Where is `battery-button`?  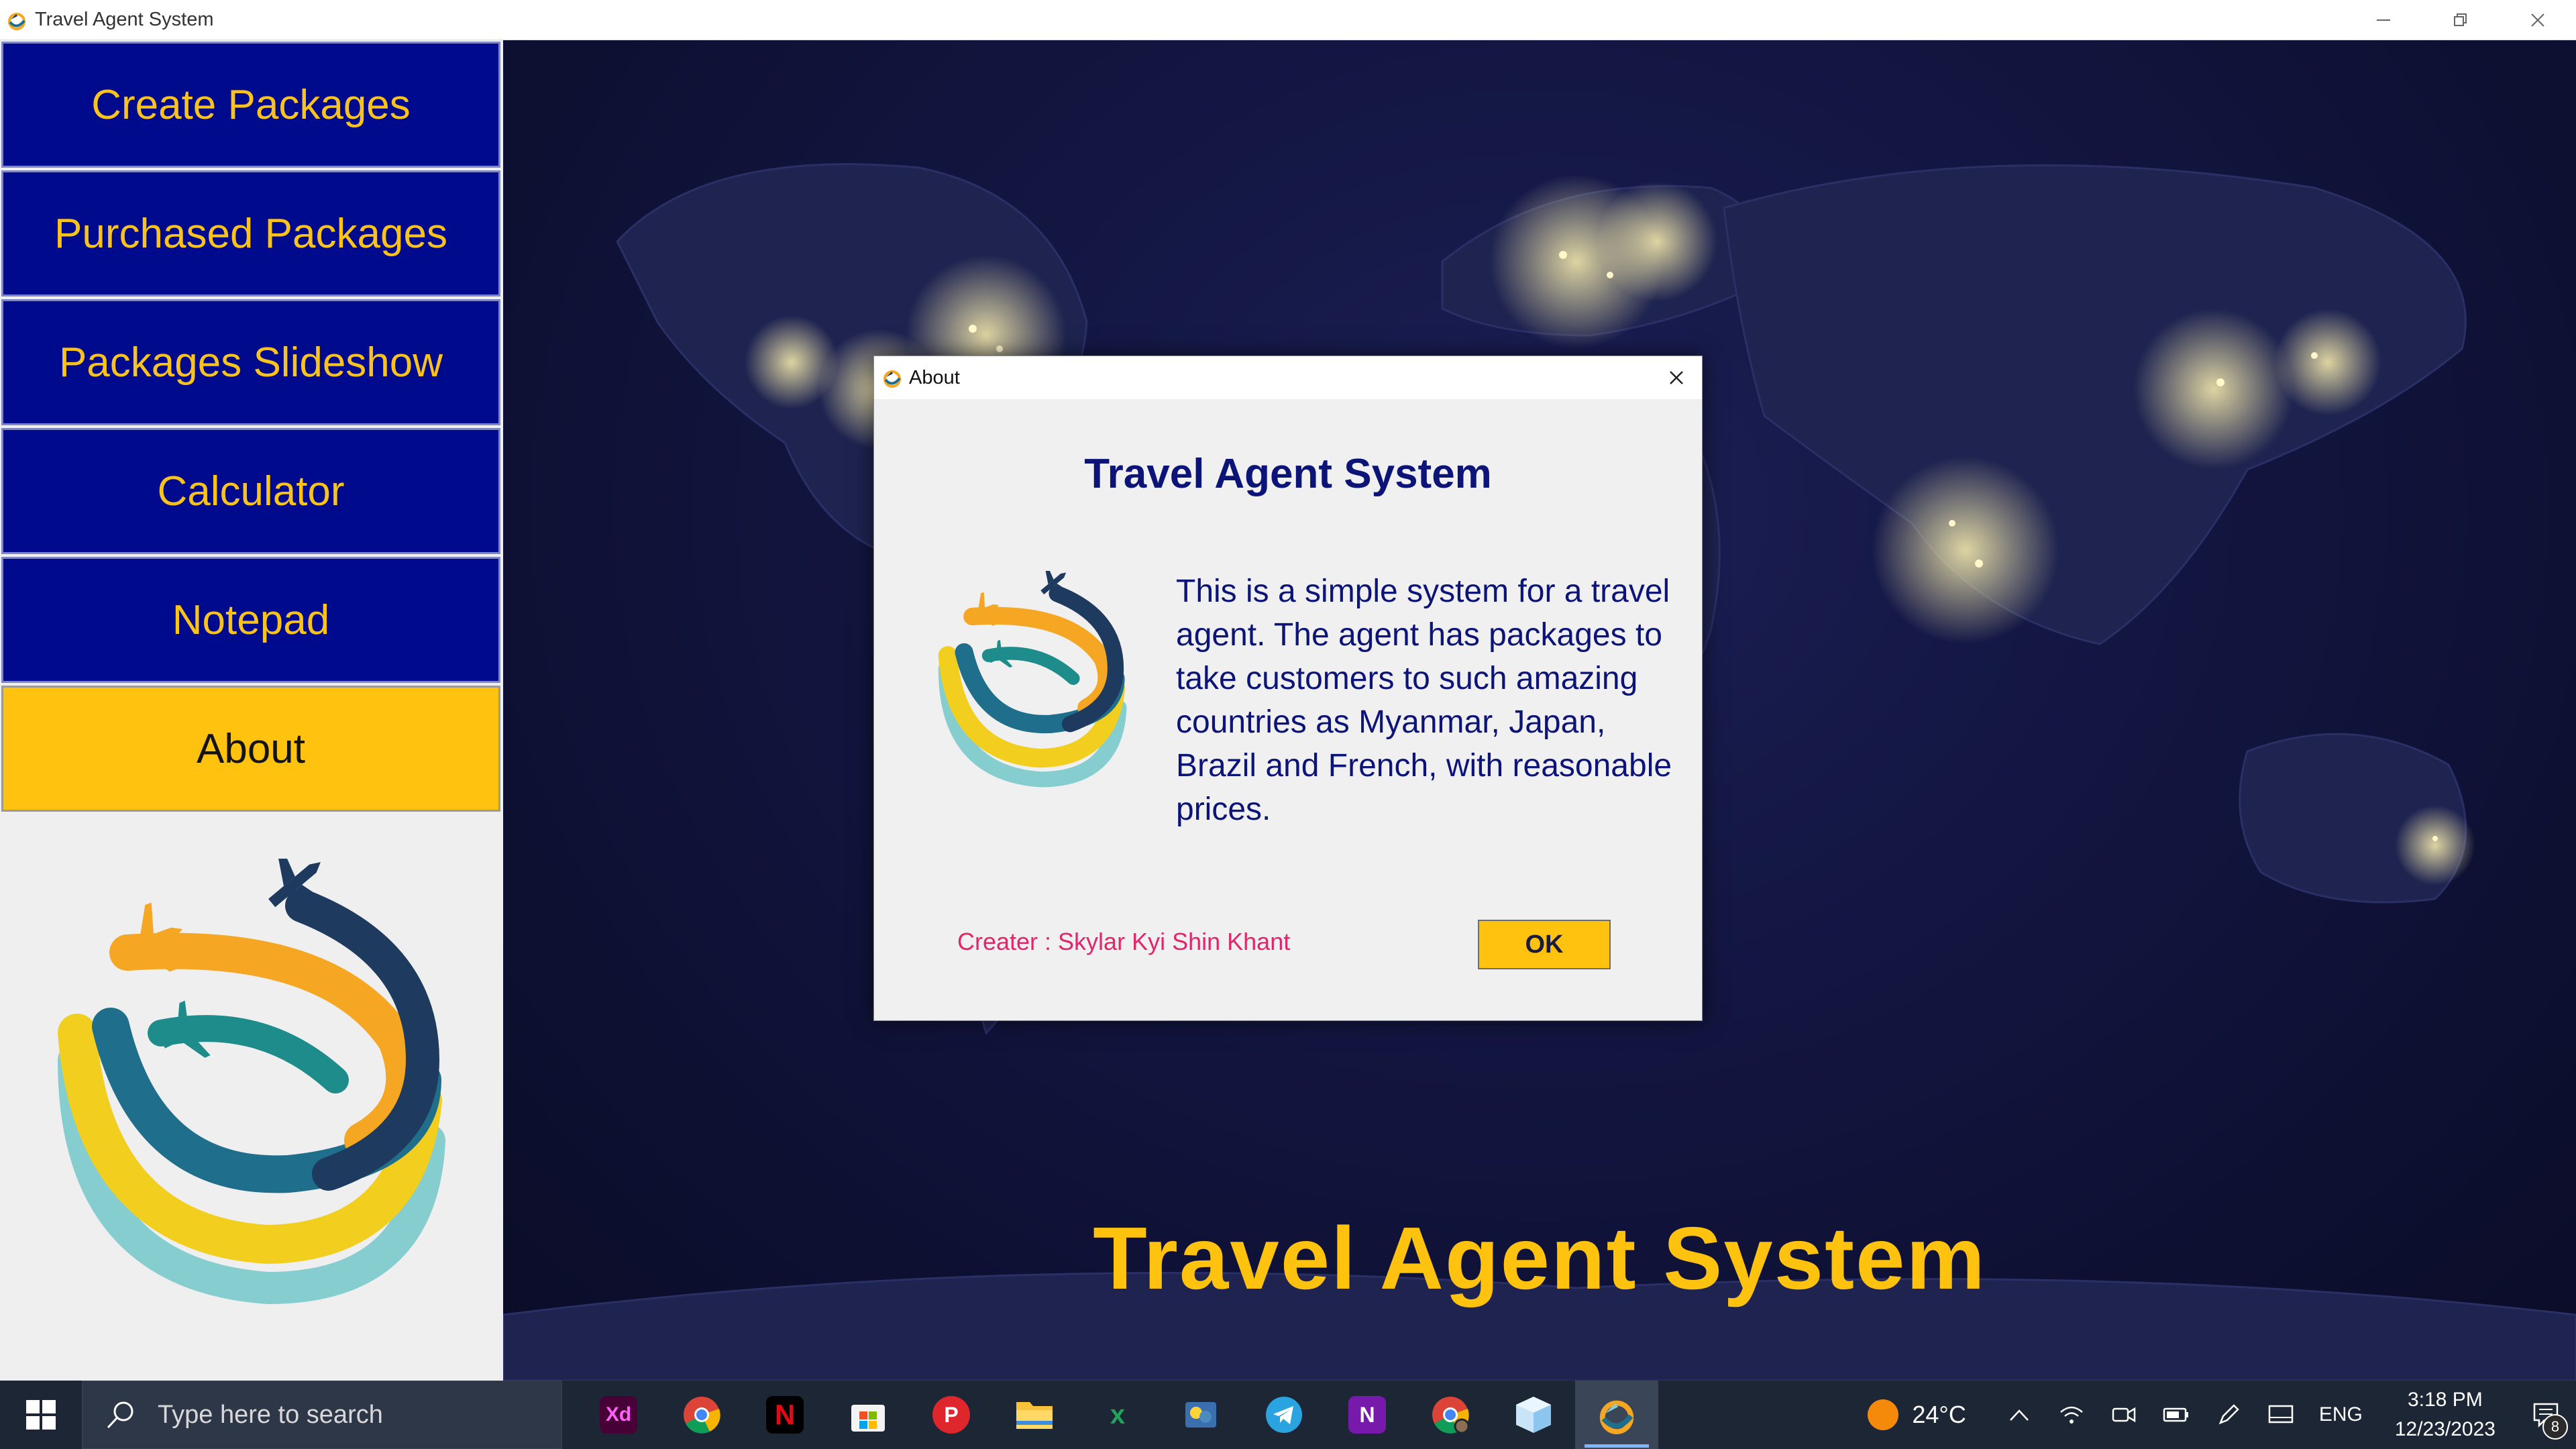 battery-button is located at coordinates (2176, 1415).